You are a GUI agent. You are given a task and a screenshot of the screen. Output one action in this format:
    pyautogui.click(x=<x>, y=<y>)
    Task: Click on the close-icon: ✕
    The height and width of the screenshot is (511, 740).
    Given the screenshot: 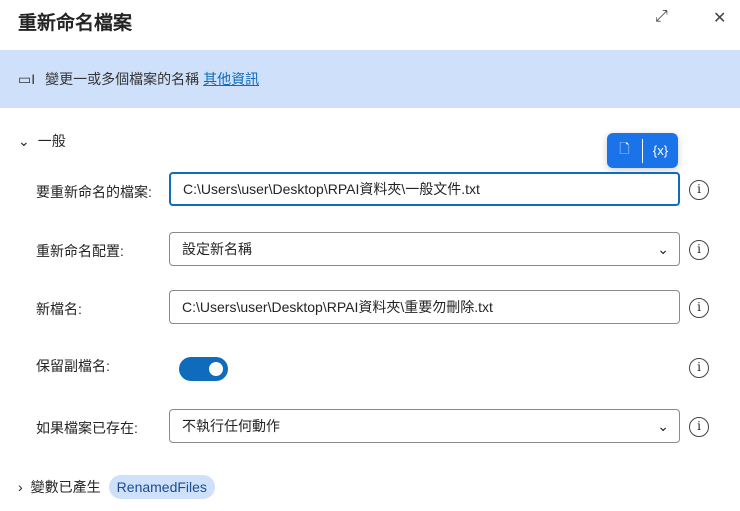 What is the action you would take?
    pyautogui.click(x=719, y=18)
    